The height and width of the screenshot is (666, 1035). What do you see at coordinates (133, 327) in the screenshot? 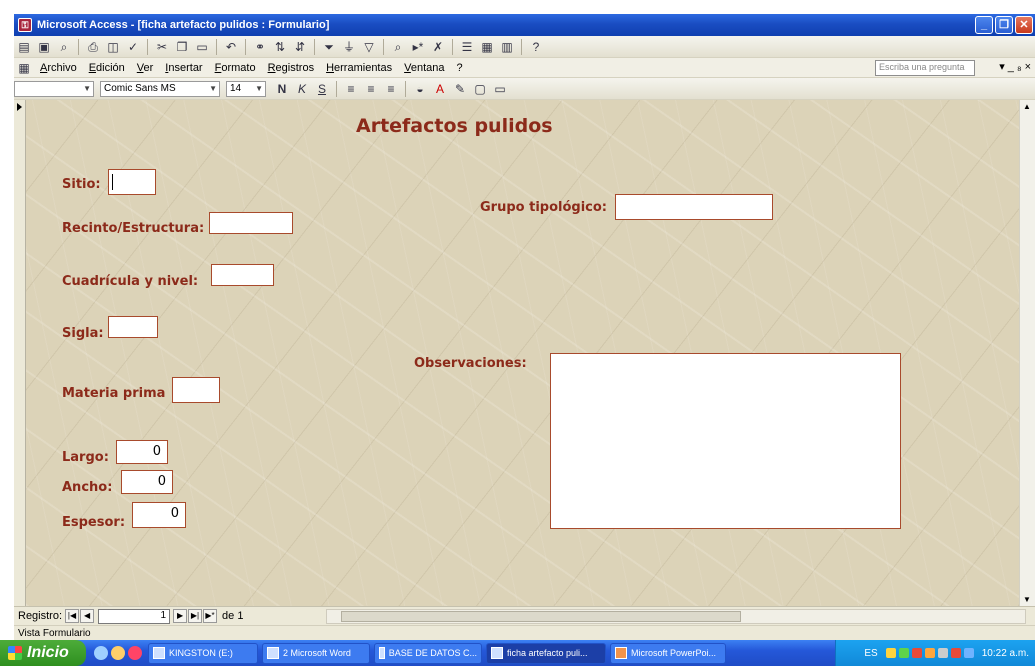
I see `field-sigla` at bounding box center [133, 327].